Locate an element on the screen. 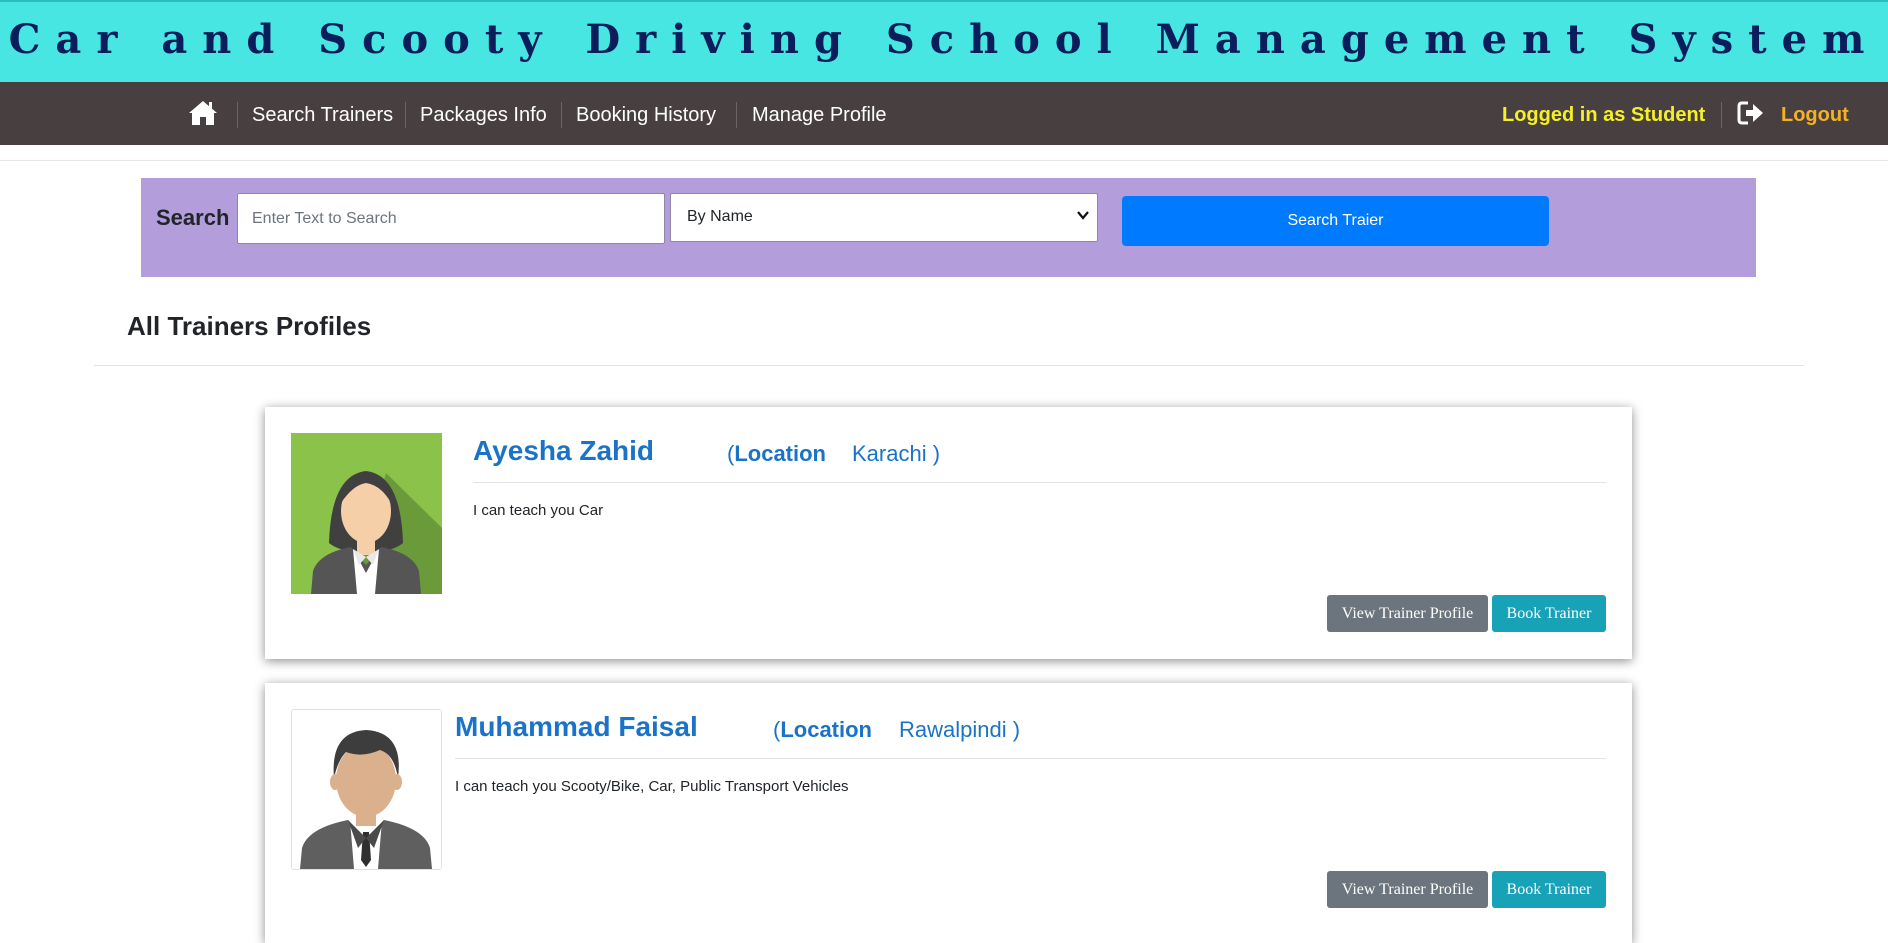 This screenshot has height=943, width=1888. trainer-description: I can teach you Car is located at coordinates (538, 510).